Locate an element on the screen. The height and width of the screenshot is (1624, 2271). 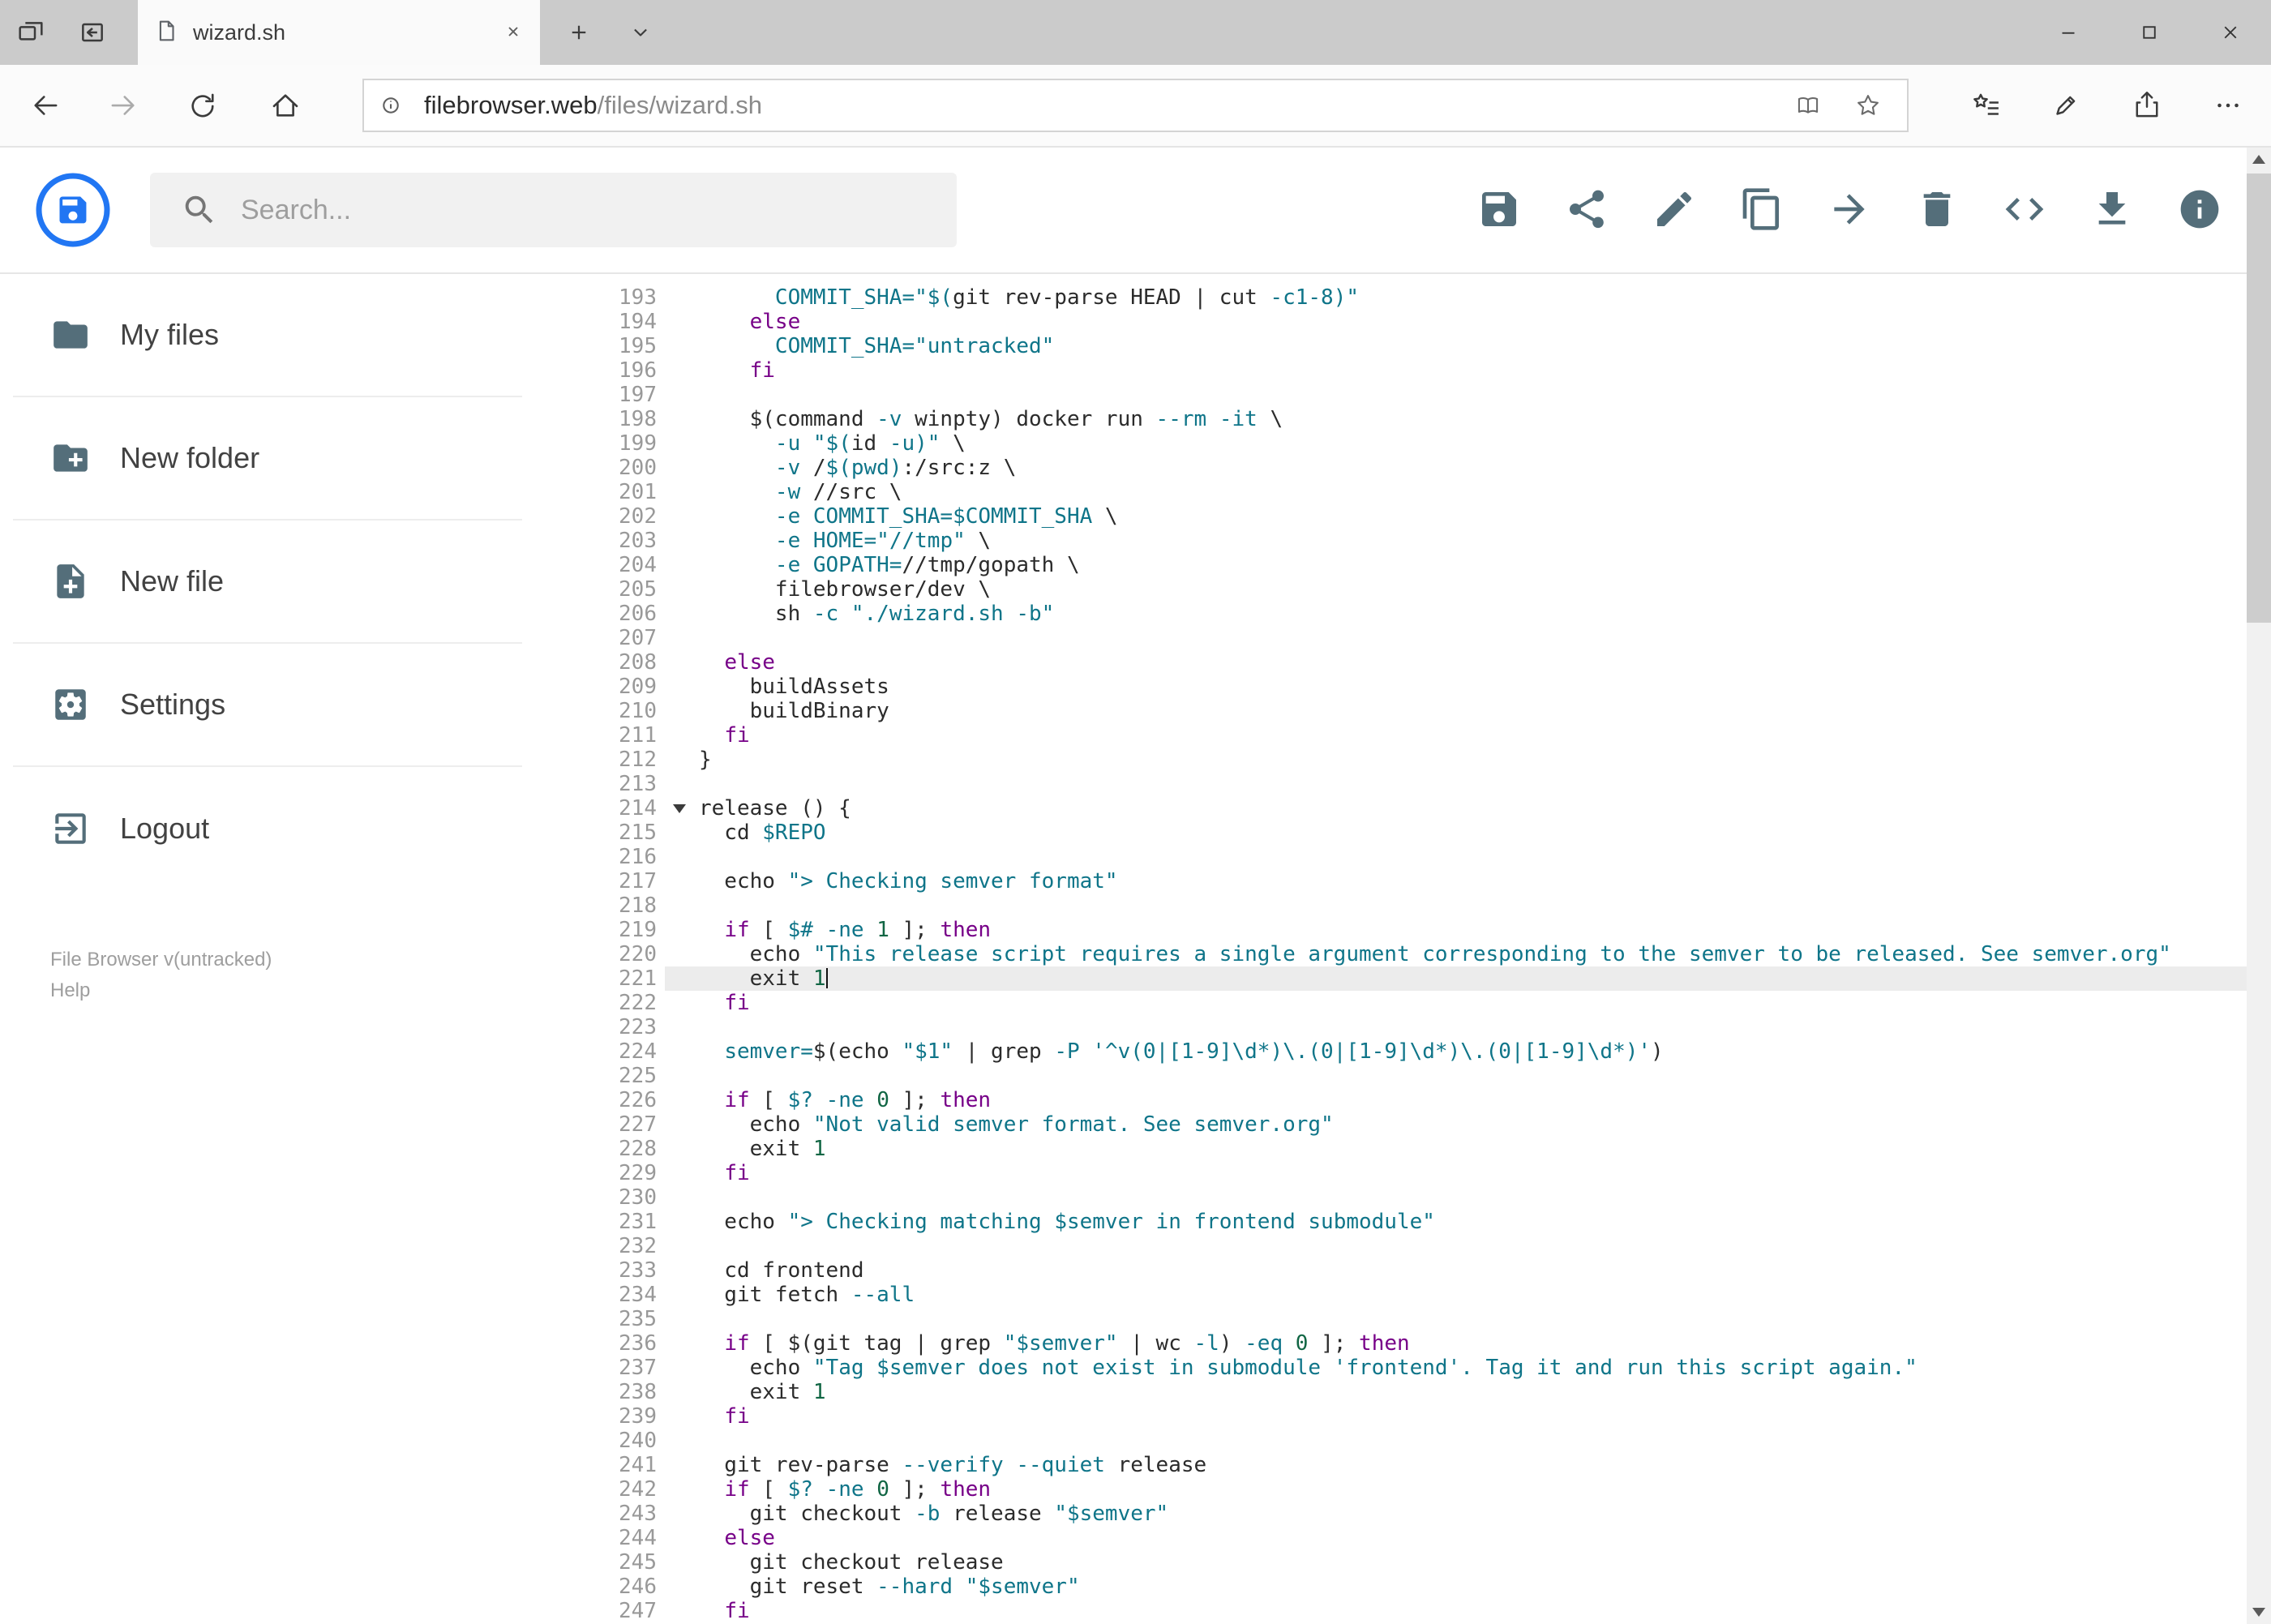
scroll-up-icon is located at coordinates (2258, 160).